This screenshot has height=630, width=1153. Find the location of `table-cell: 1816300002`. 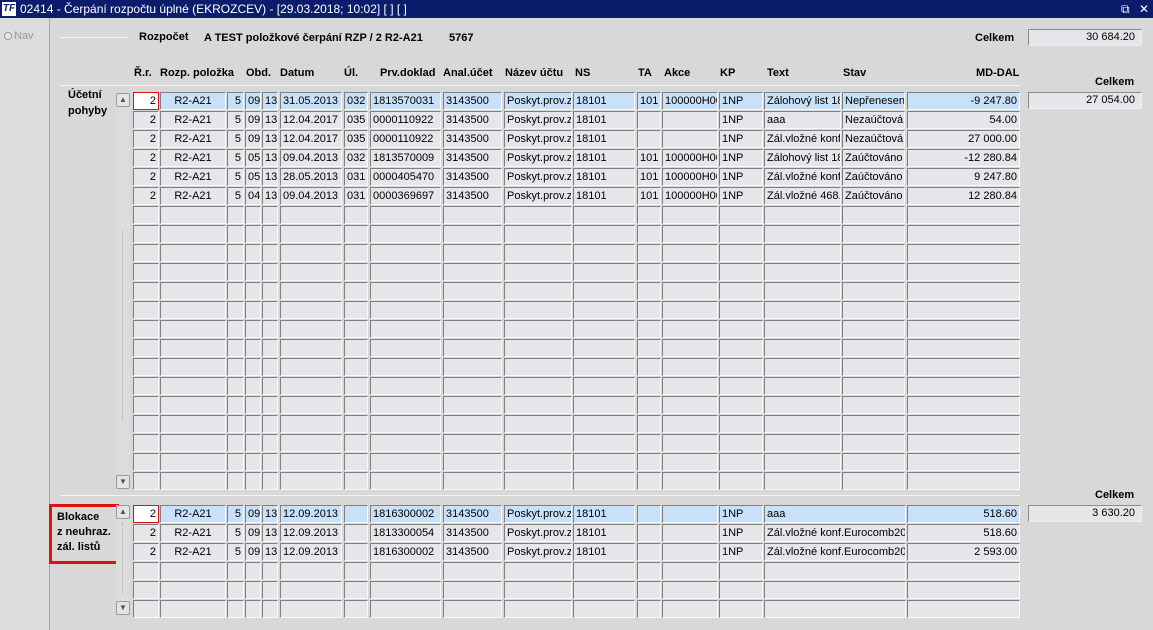

table-cell: 1816300002 is located at coordinates (405, 552).